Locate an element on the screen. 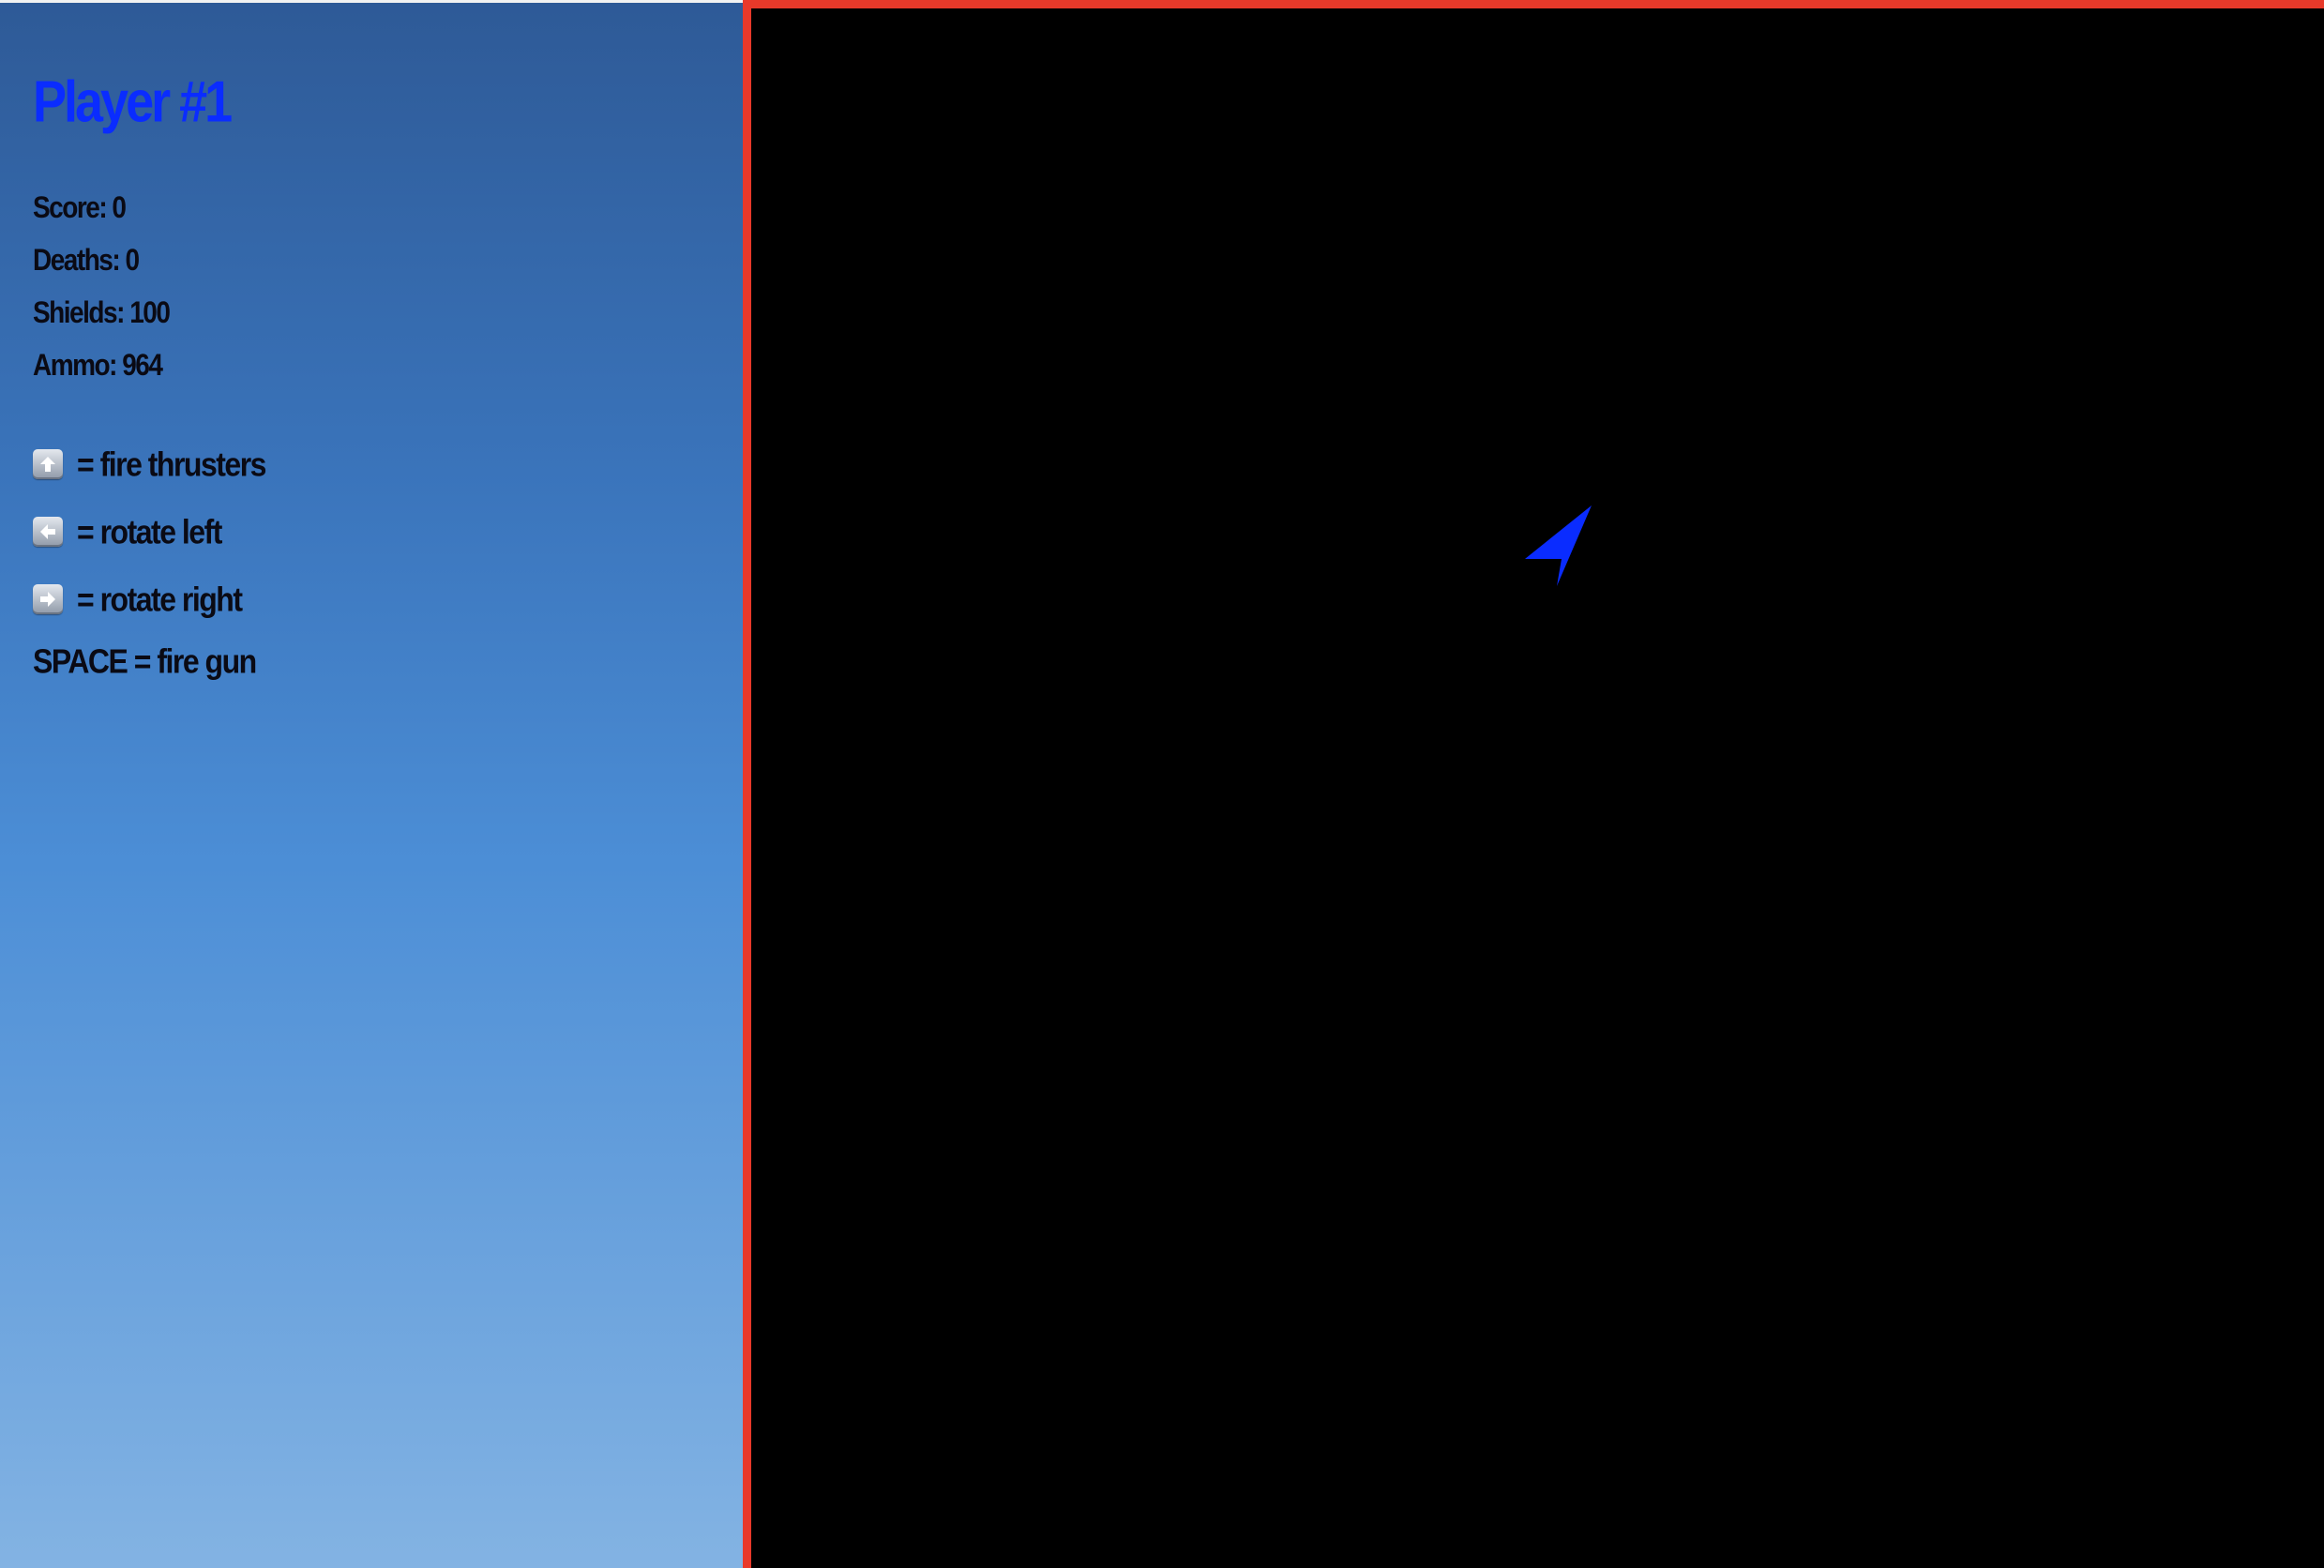 The image size is (2324, 1568). control-rotate-right-label: = rotate right is located at coordinates (160, 599).